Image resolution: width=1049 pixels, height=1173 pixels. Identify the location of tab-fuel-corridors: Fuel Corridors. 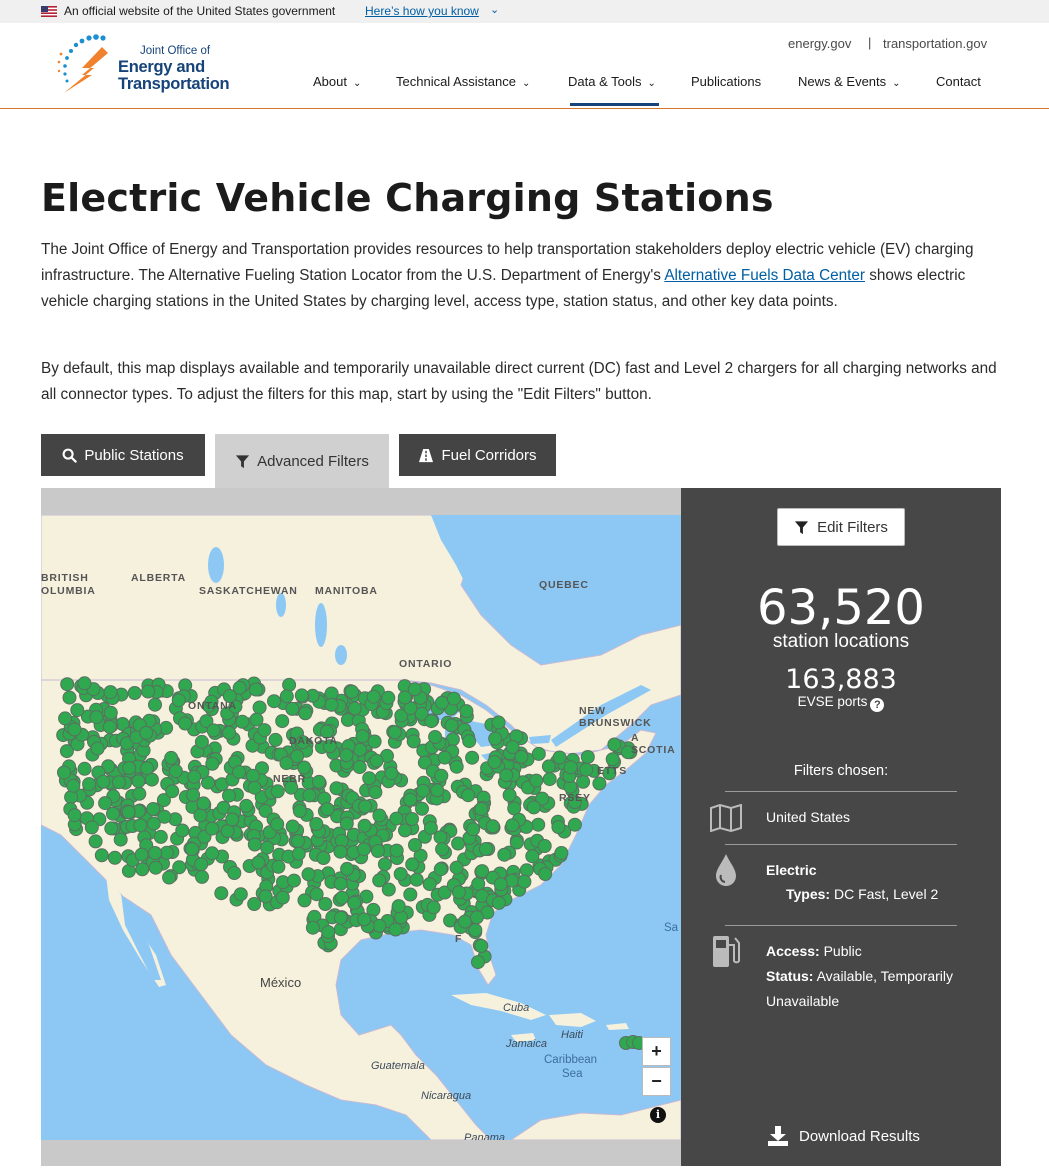
(477, 455).